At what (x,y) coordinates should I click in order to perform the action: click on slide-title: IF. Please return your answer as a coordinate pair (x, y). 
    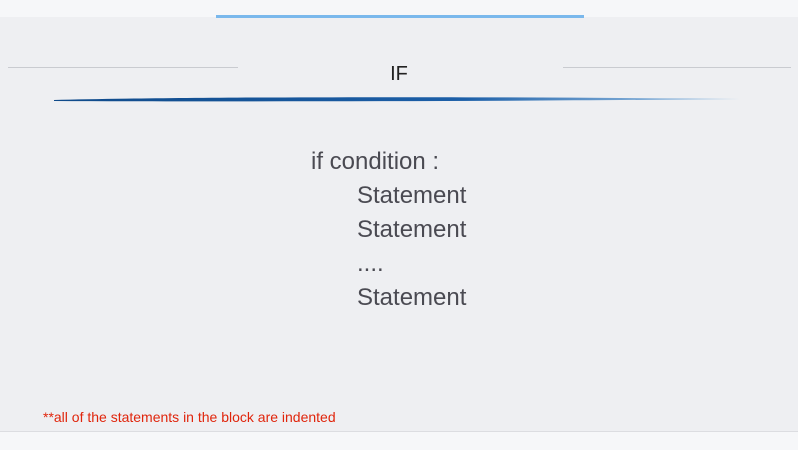
    Looking at the image, I should click on (399, 74).